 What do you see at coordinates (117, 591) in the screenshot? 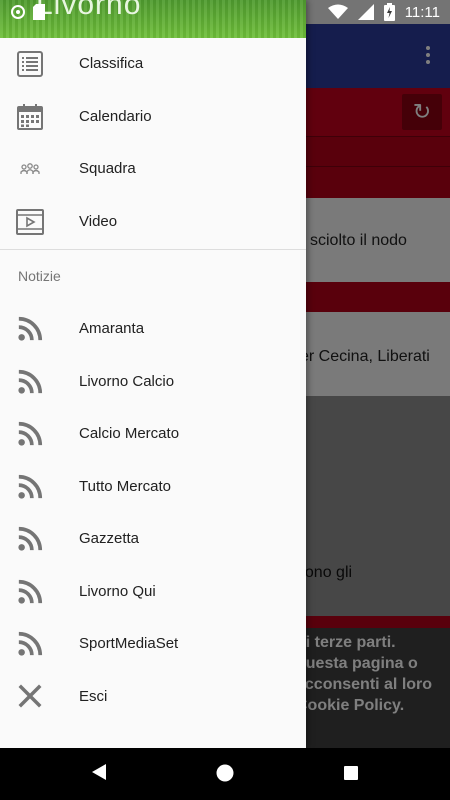
I see `menu-item-label: Livorno Qui` at bounding box center [117, 591].